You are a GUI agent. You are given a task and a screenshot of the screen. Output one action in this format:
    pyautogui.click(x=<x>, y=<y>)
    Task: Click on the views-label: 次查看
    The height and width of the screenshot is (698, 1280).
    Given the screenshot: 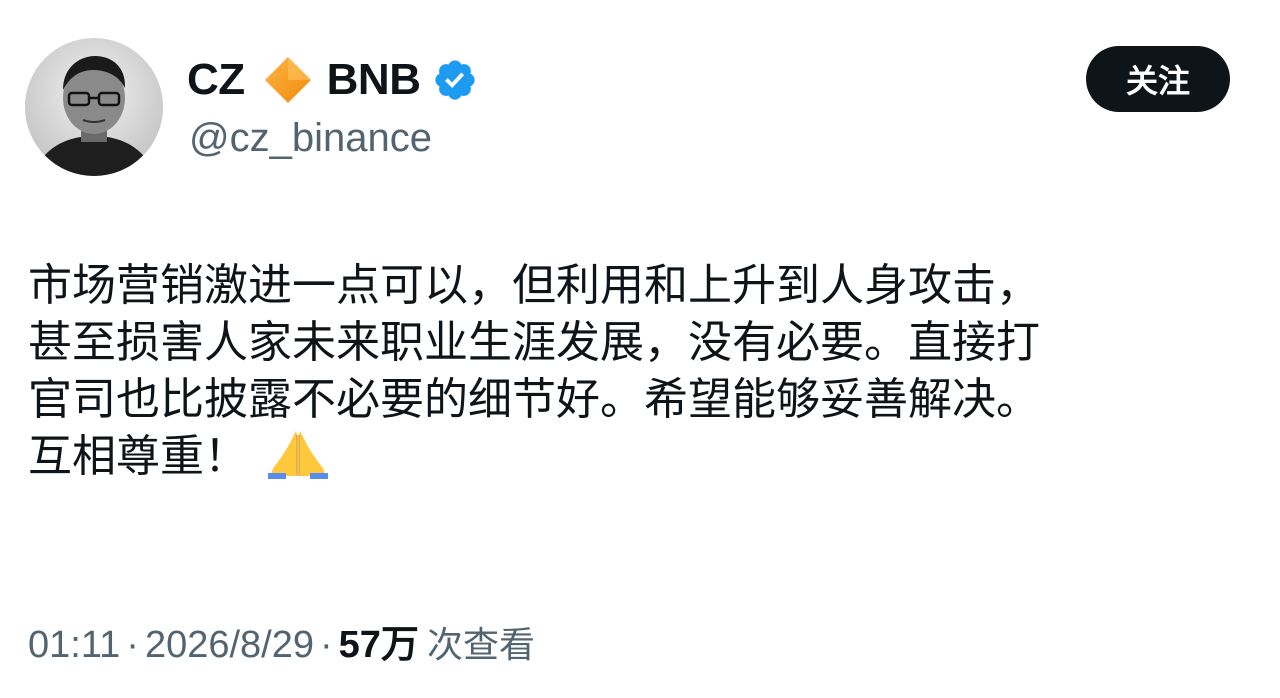 What is the action you would take?
    pyautogui.click(x=480, y=645)
    